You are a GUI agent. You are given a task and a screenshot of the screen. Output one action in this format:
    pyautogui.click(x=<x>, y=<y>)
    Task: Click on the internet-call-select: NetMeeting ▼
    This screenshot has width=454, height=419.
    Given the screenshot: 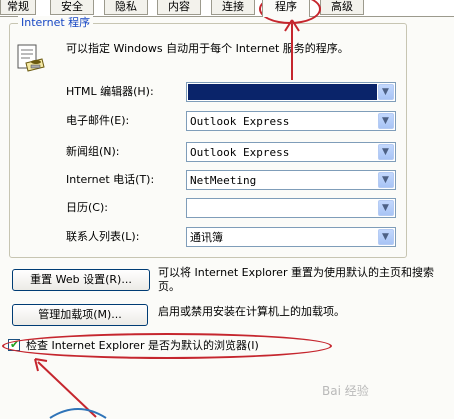 What is the action you would take?
    pyautogui.click(x=291, y=180)
    